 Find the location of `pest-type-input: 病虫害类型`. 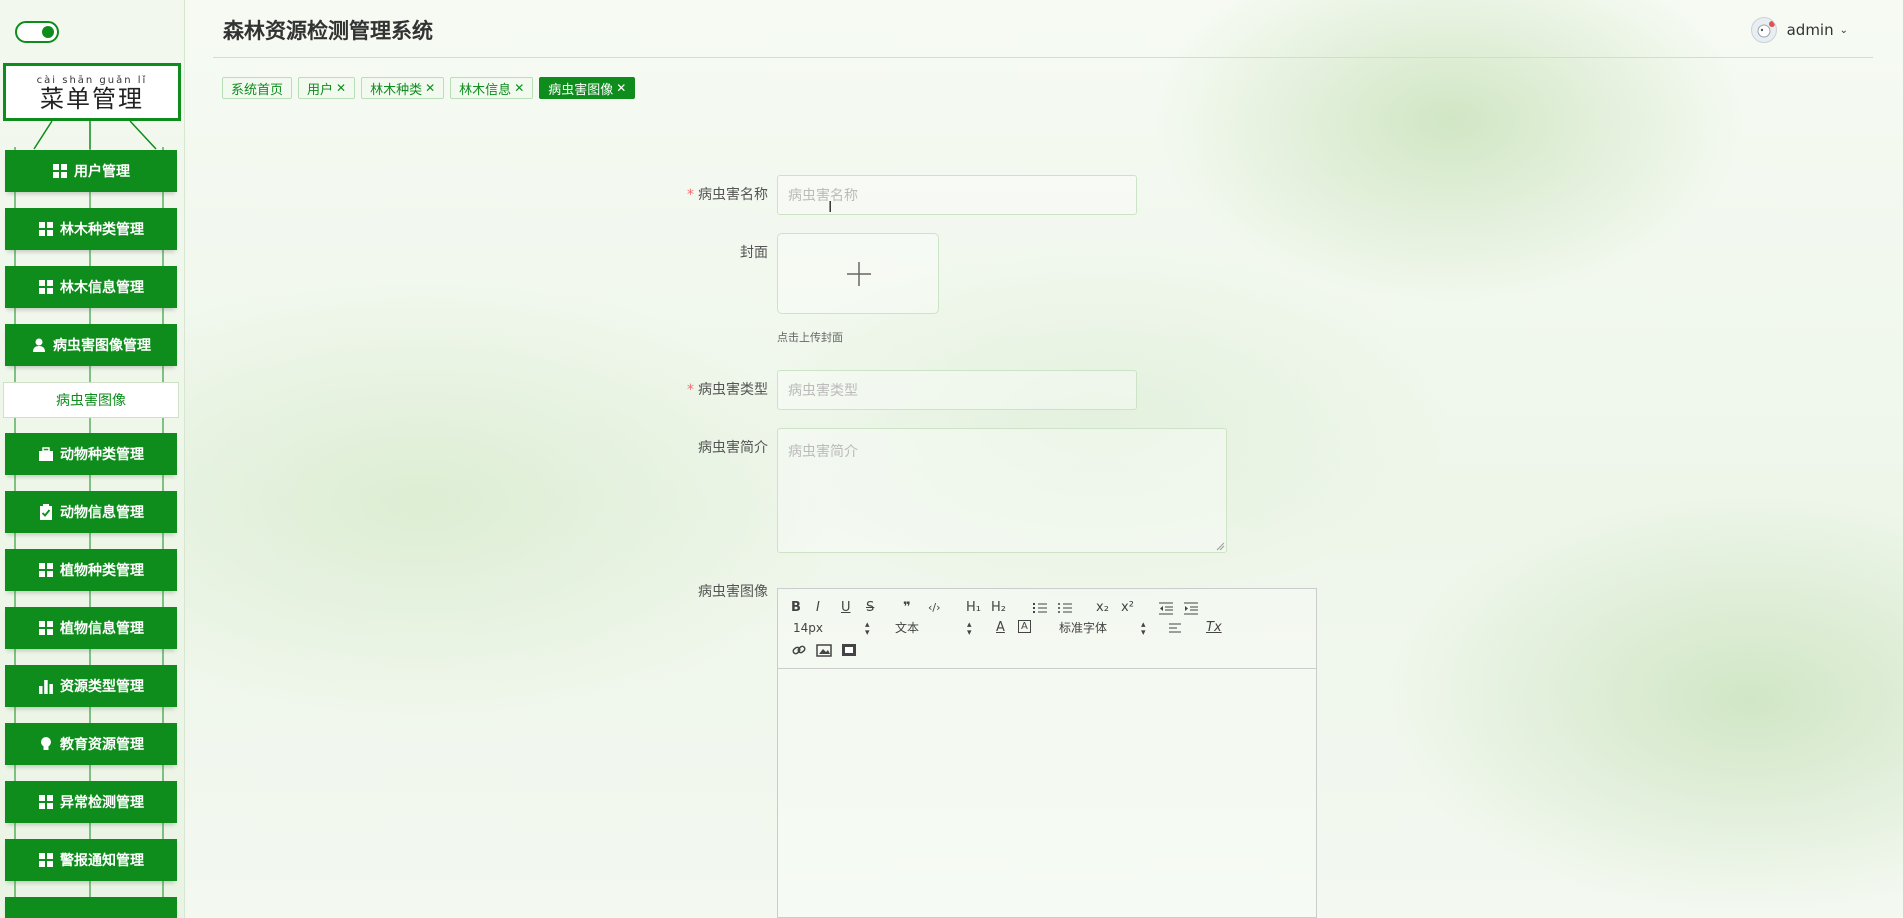

pest-type-input: 病虫害类型 is located at coordinates (957, 390).